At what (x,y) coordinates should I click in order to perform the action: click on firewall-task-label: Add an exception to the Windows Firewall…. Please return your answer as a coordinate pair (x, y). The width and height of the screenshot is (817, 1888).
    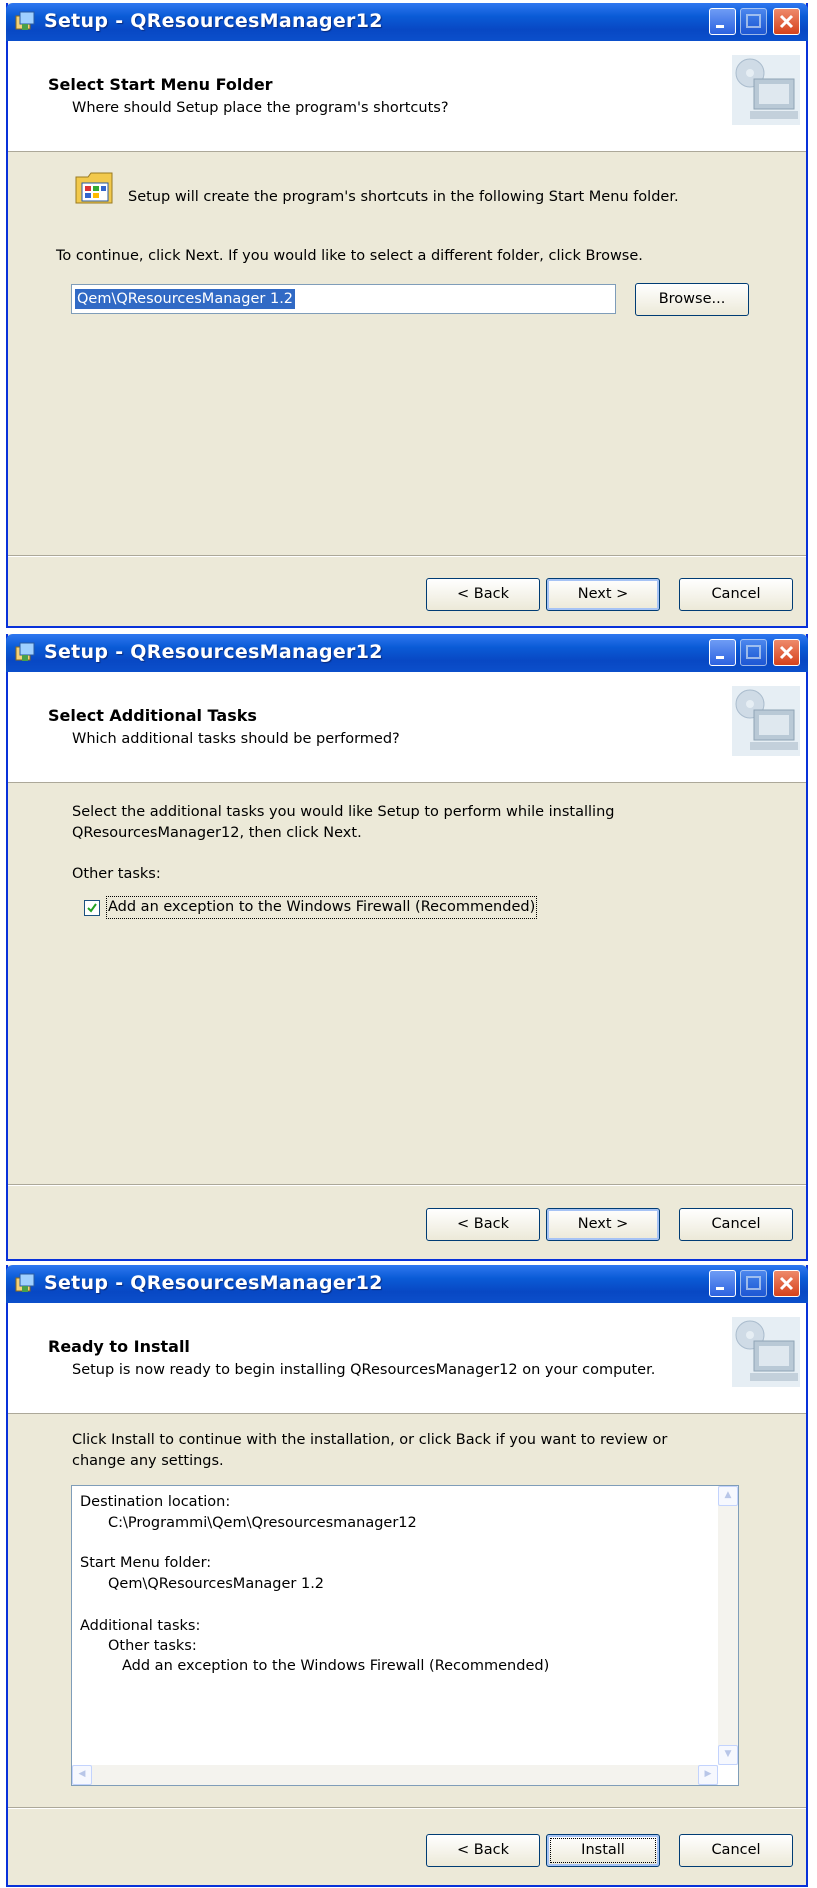
    Looking at the image, I should click on (321, 907).